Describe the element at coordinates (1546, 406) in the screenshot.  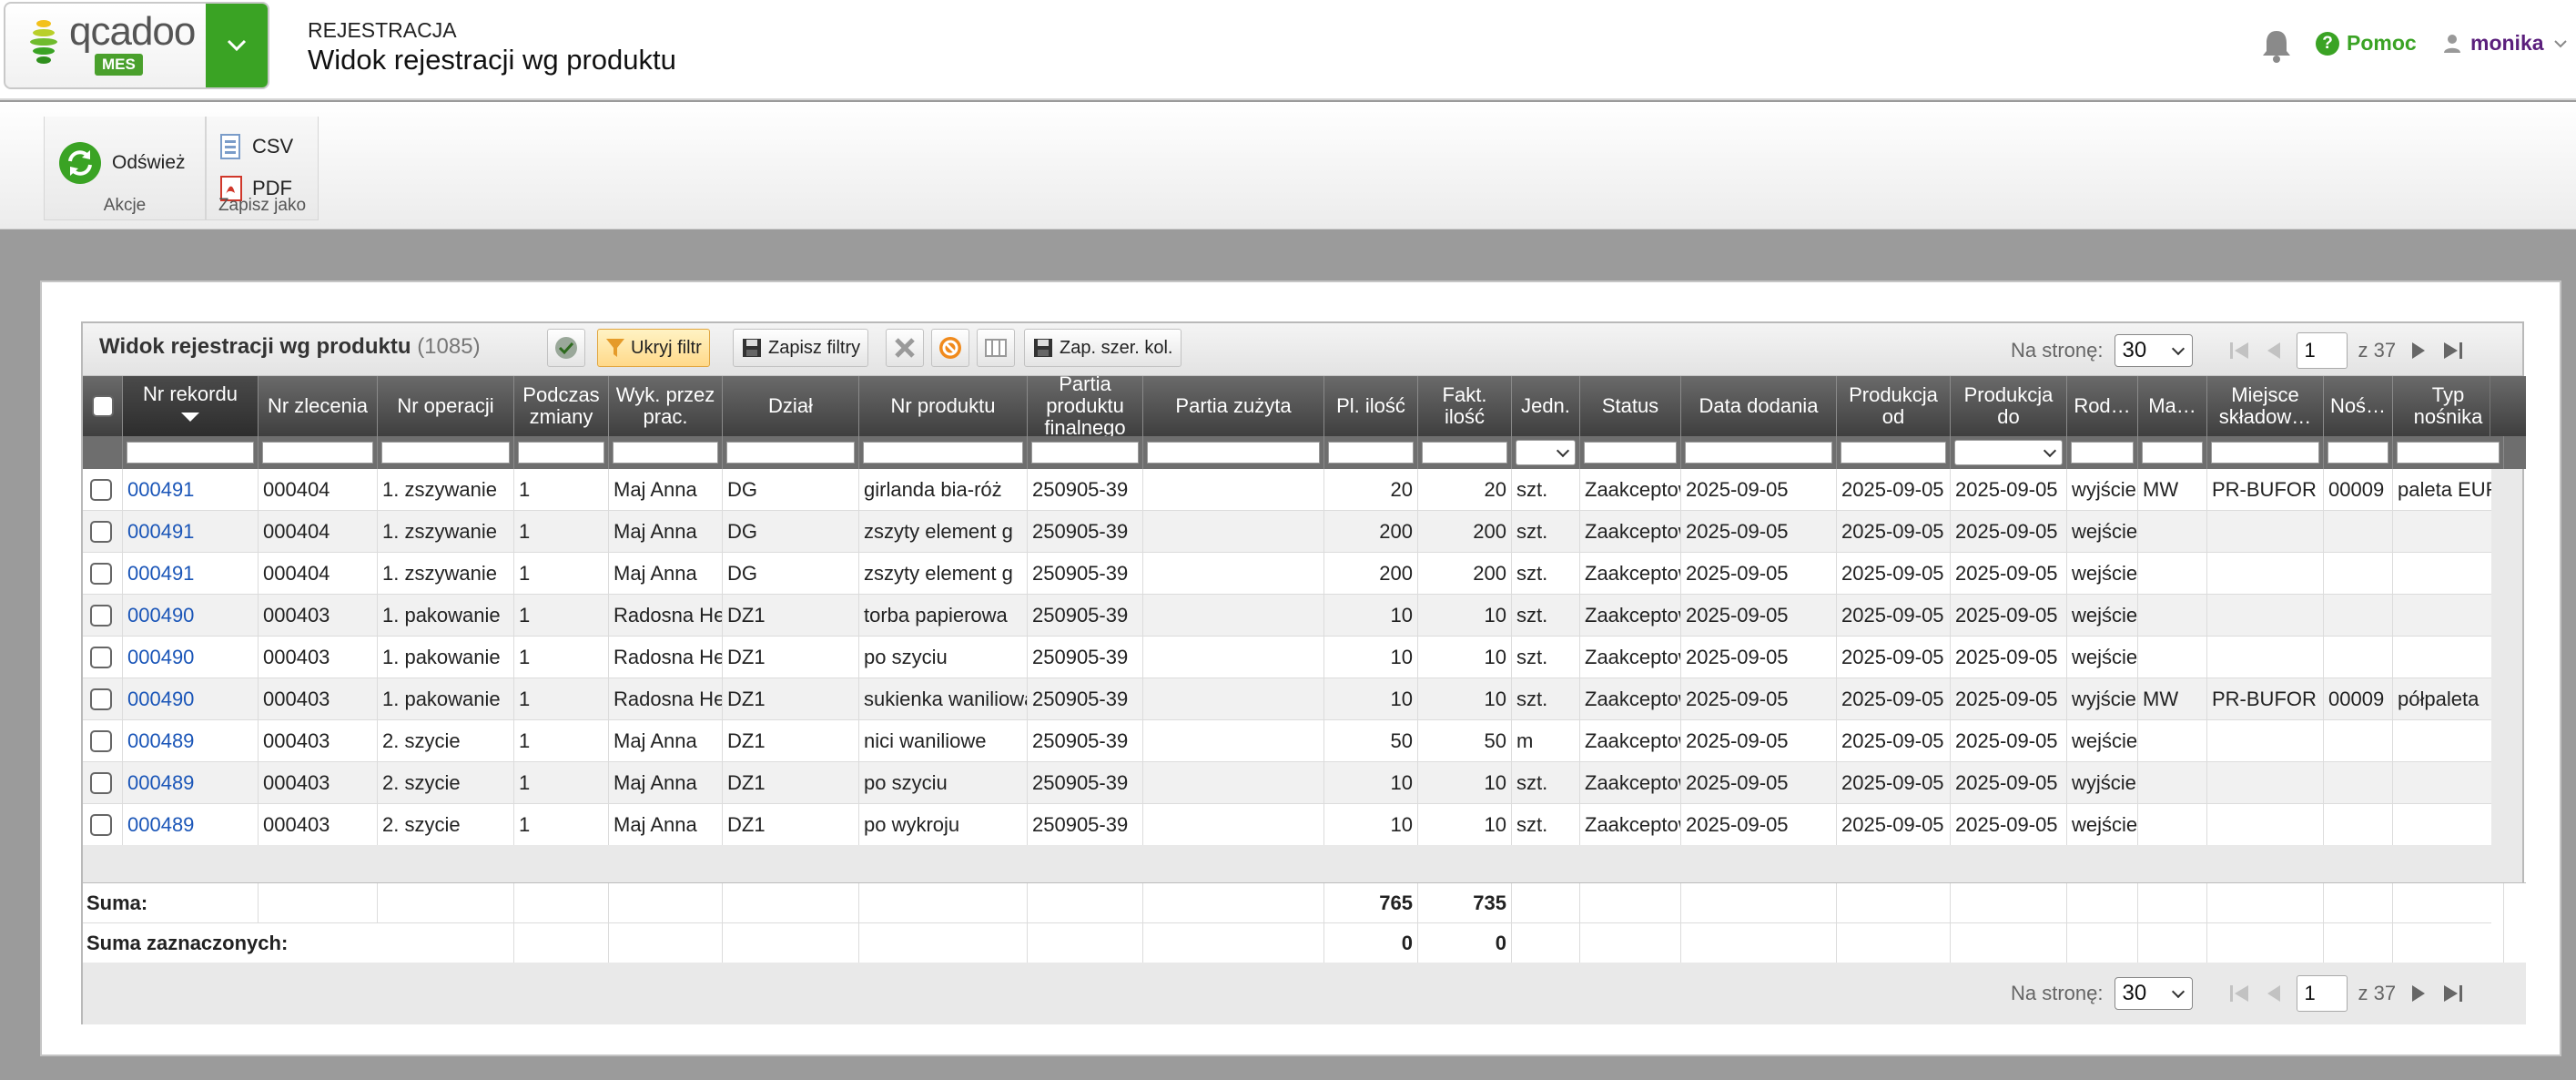
I see `column-header-unit: Jedn.` at that location.